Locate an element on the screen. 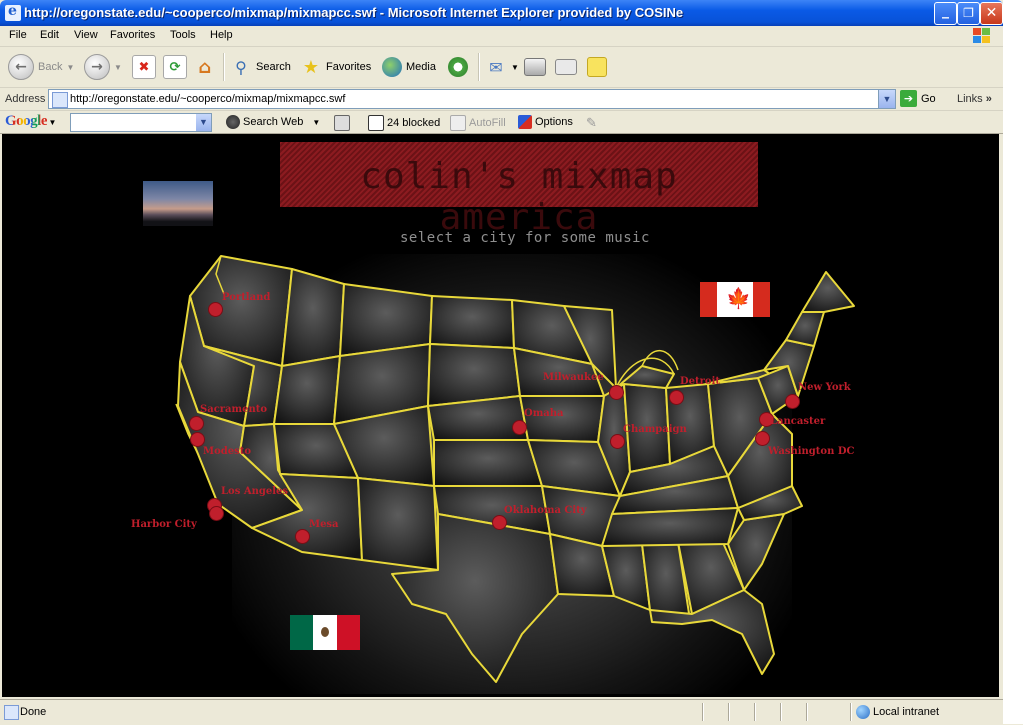 The image size is (1023, 725). city-dot-champaign is located at coordinates (617, 441).